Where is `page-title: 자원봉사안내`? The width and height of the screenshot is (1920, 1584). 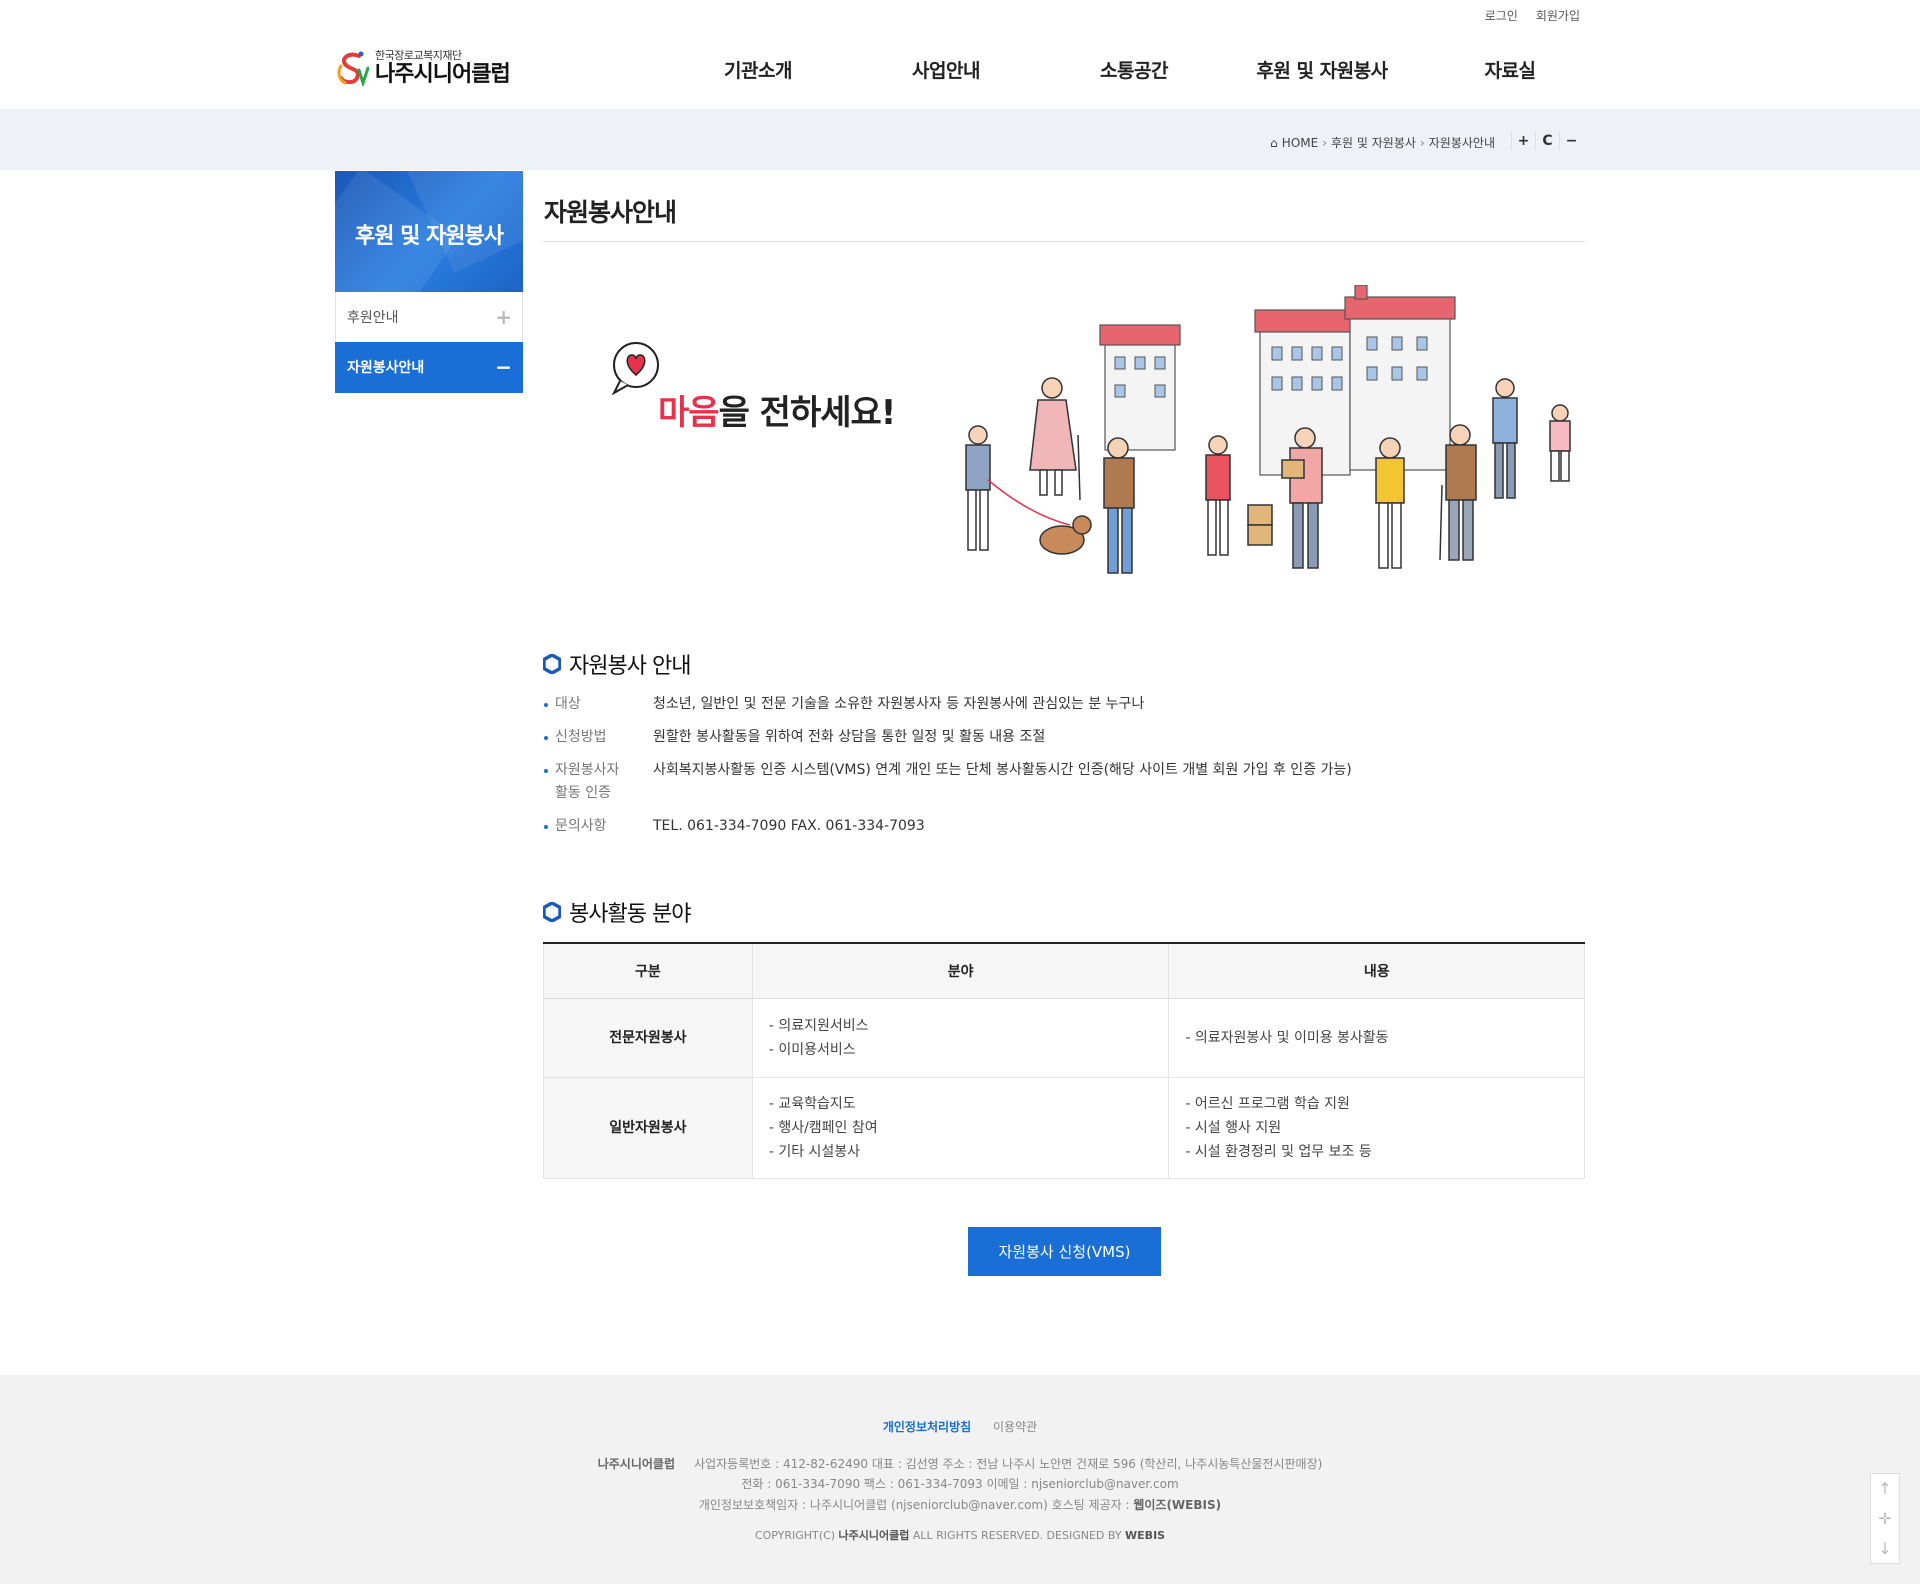
page-title: 자원봉사안내 is located at coordinates (610, 212).